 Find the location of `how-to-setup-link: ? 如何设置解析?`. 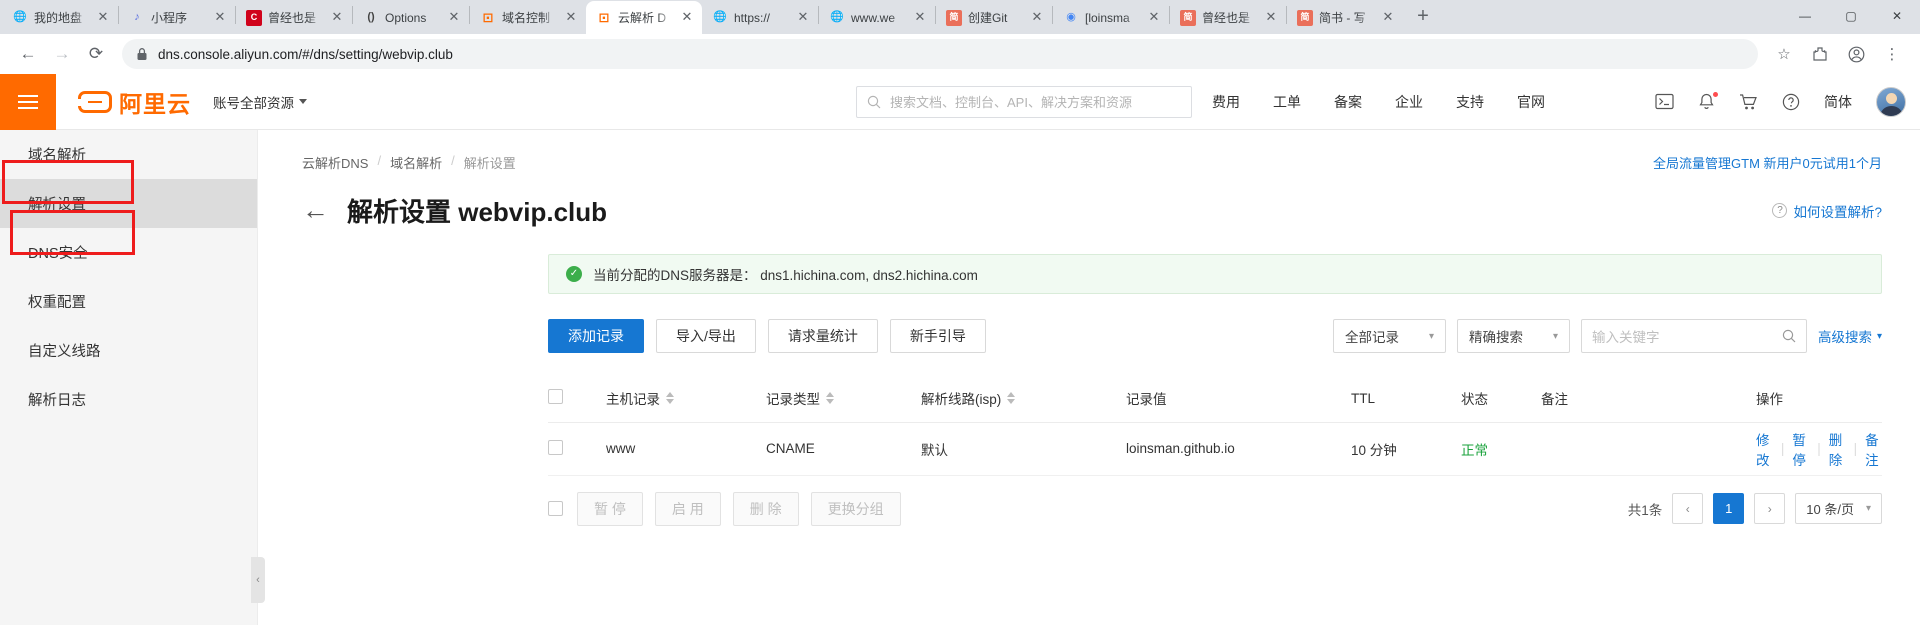

how-to-setup-link: ? 如何设置解析? is located at coordinates (1827, 211).